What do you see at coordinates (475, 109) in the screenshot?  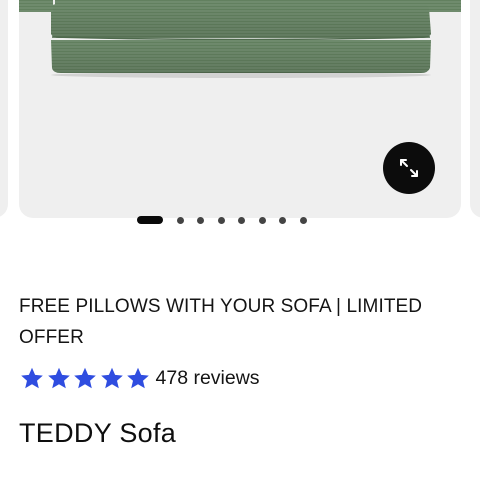 I see `next-card-peek` at bounding box center [475, 109].